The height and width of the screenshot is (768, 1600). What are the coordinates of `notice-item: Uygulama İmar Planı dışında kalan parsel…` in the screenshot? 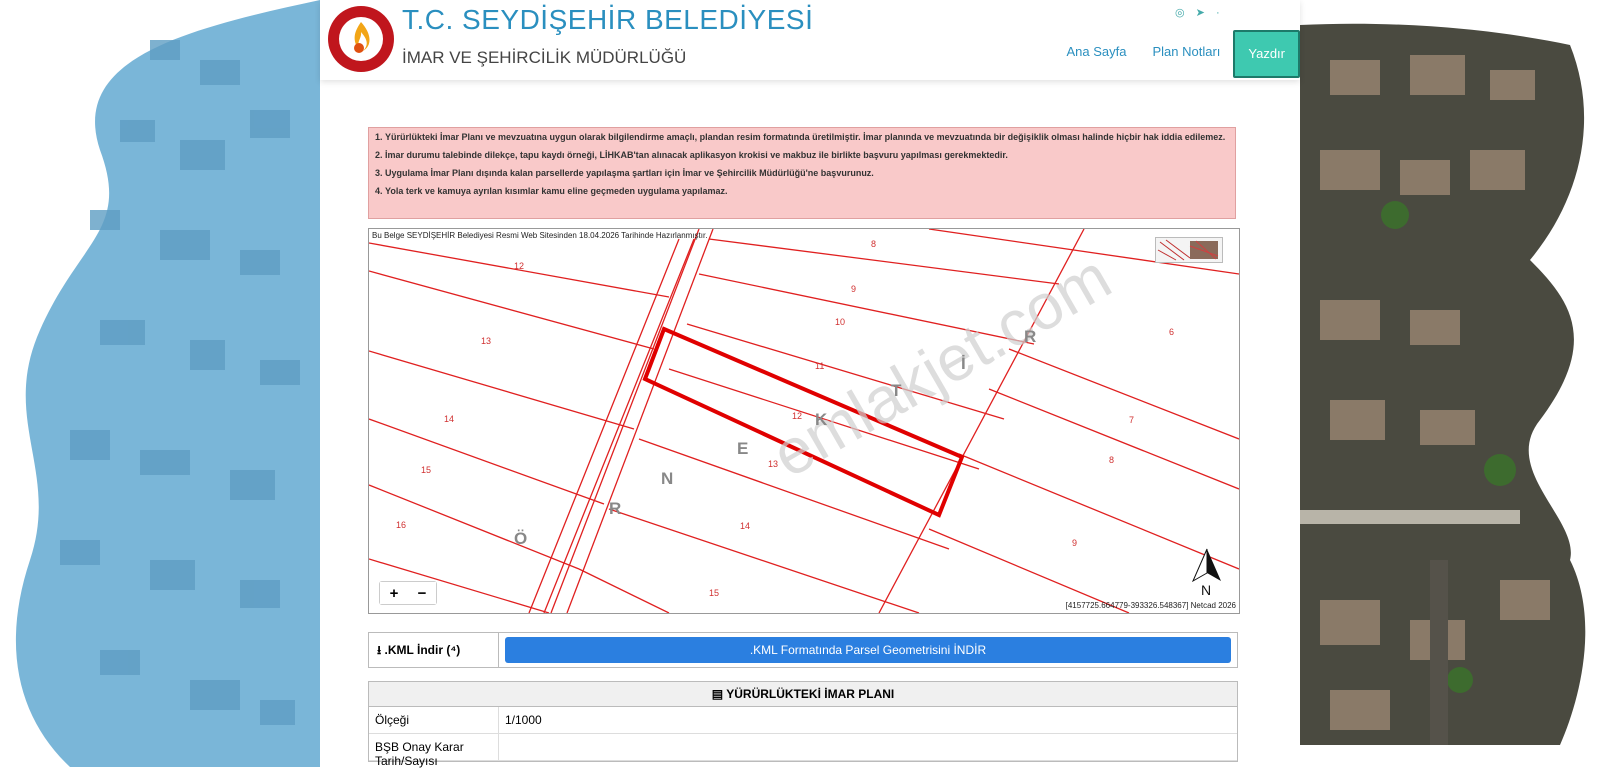 It's located at (807, 173).